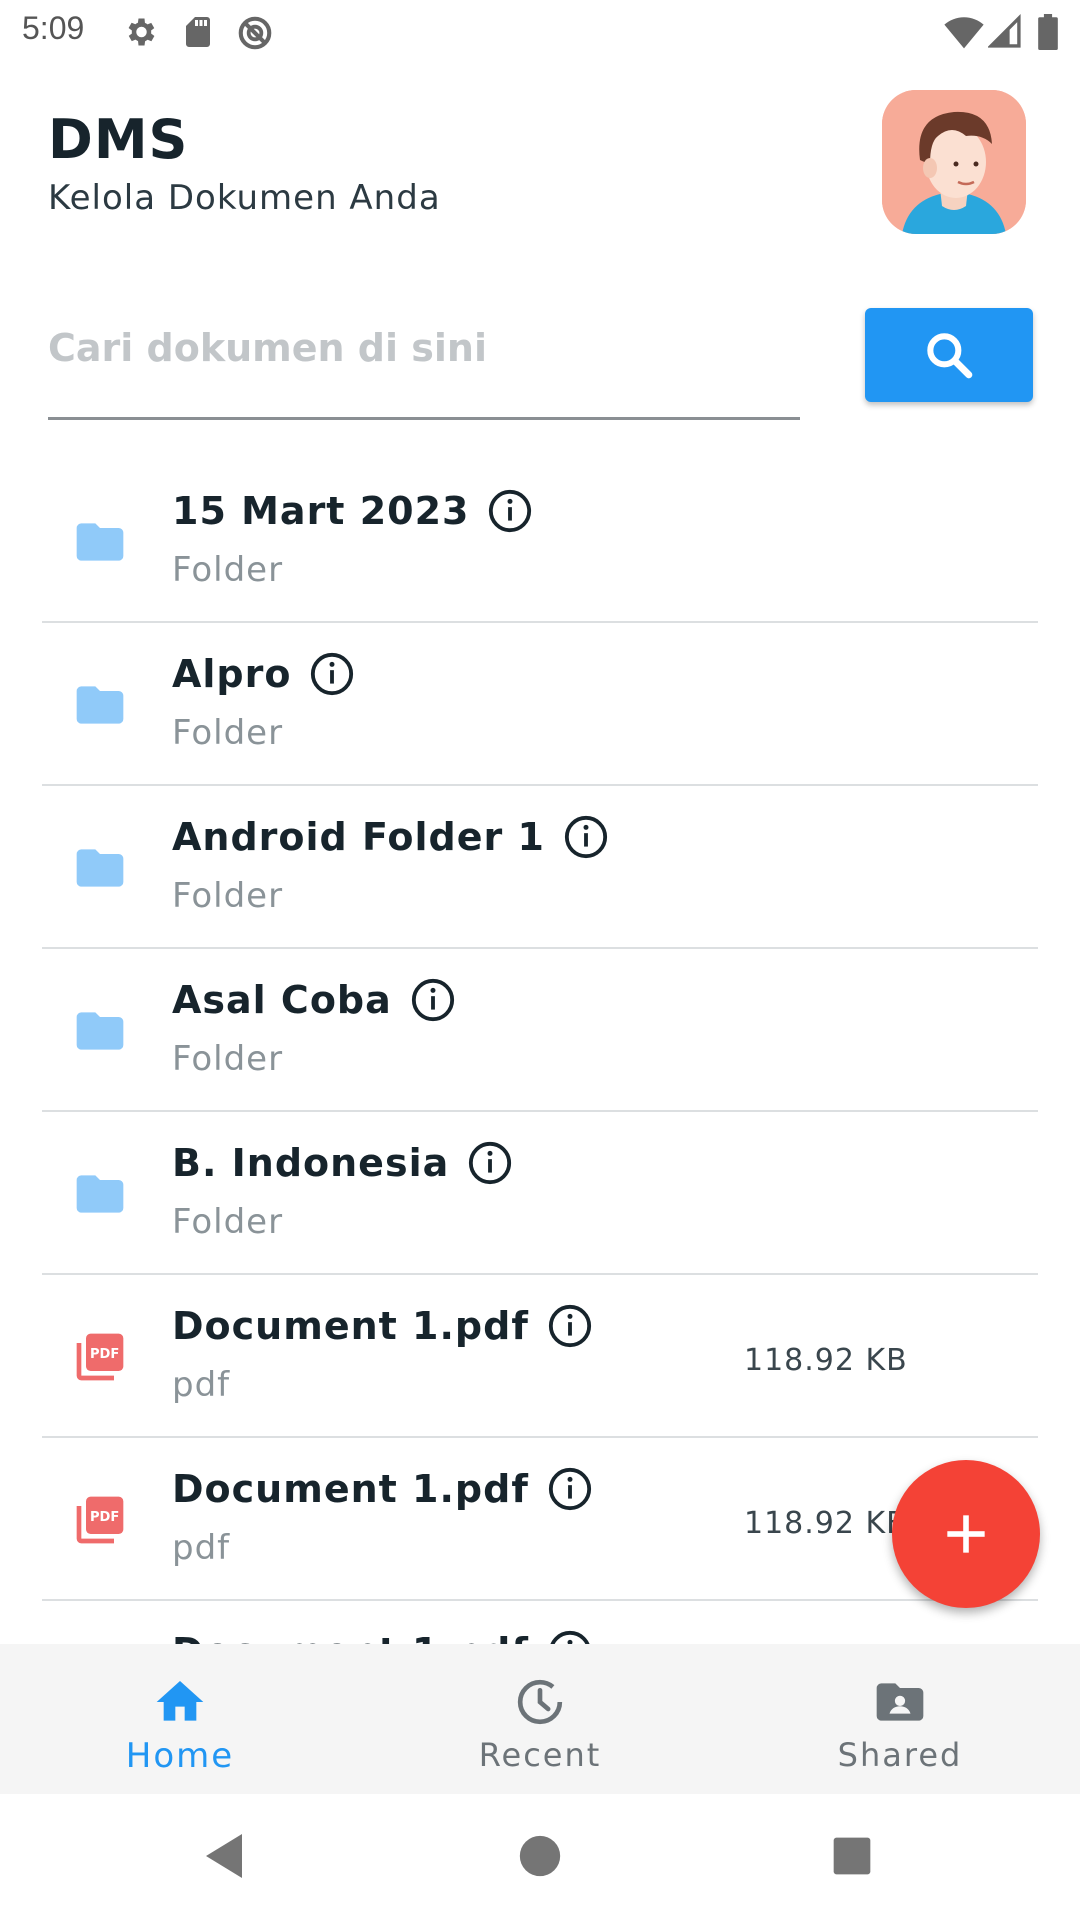  What do you see at coordinates (540, 1702) in the screenshot?
I see `recent-icon` at bounding box center [540, 1702].